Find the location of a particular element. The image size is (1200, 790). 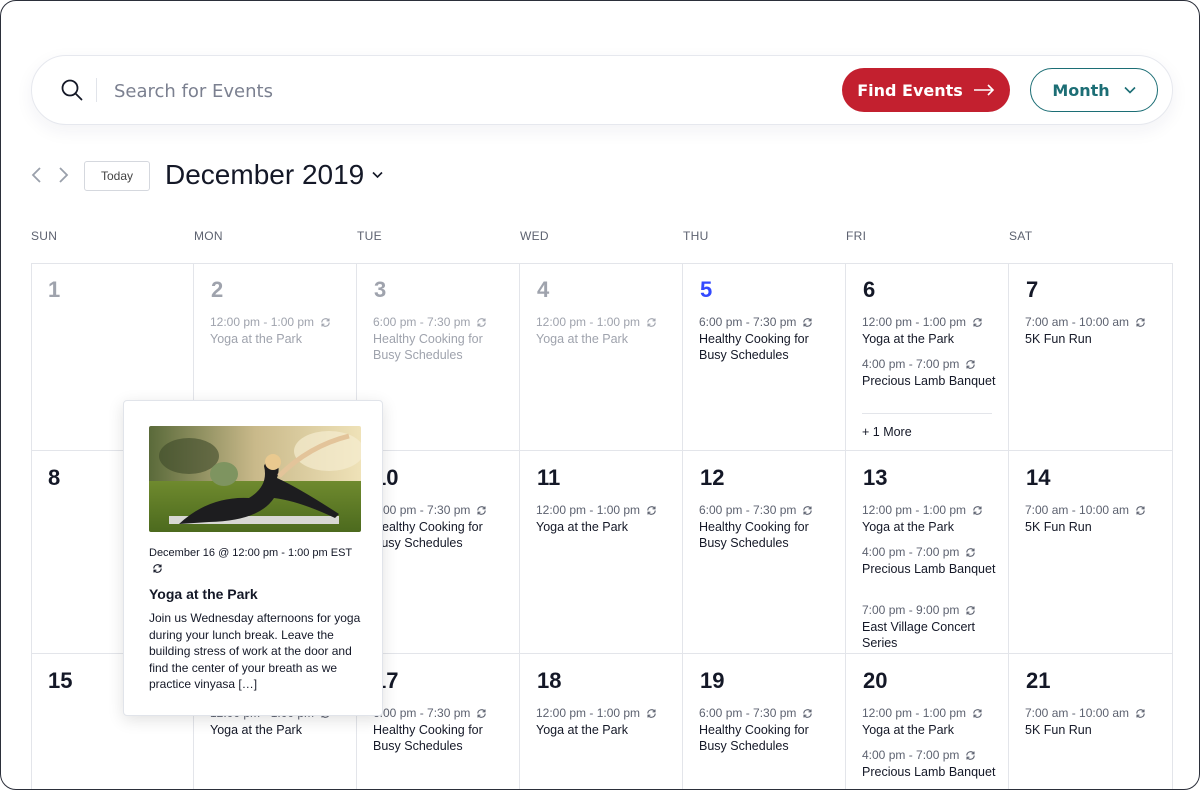

day-cell: 7 7:00 am - 10:00 am 5K Fun Run is located at coordinates (1091, 357).